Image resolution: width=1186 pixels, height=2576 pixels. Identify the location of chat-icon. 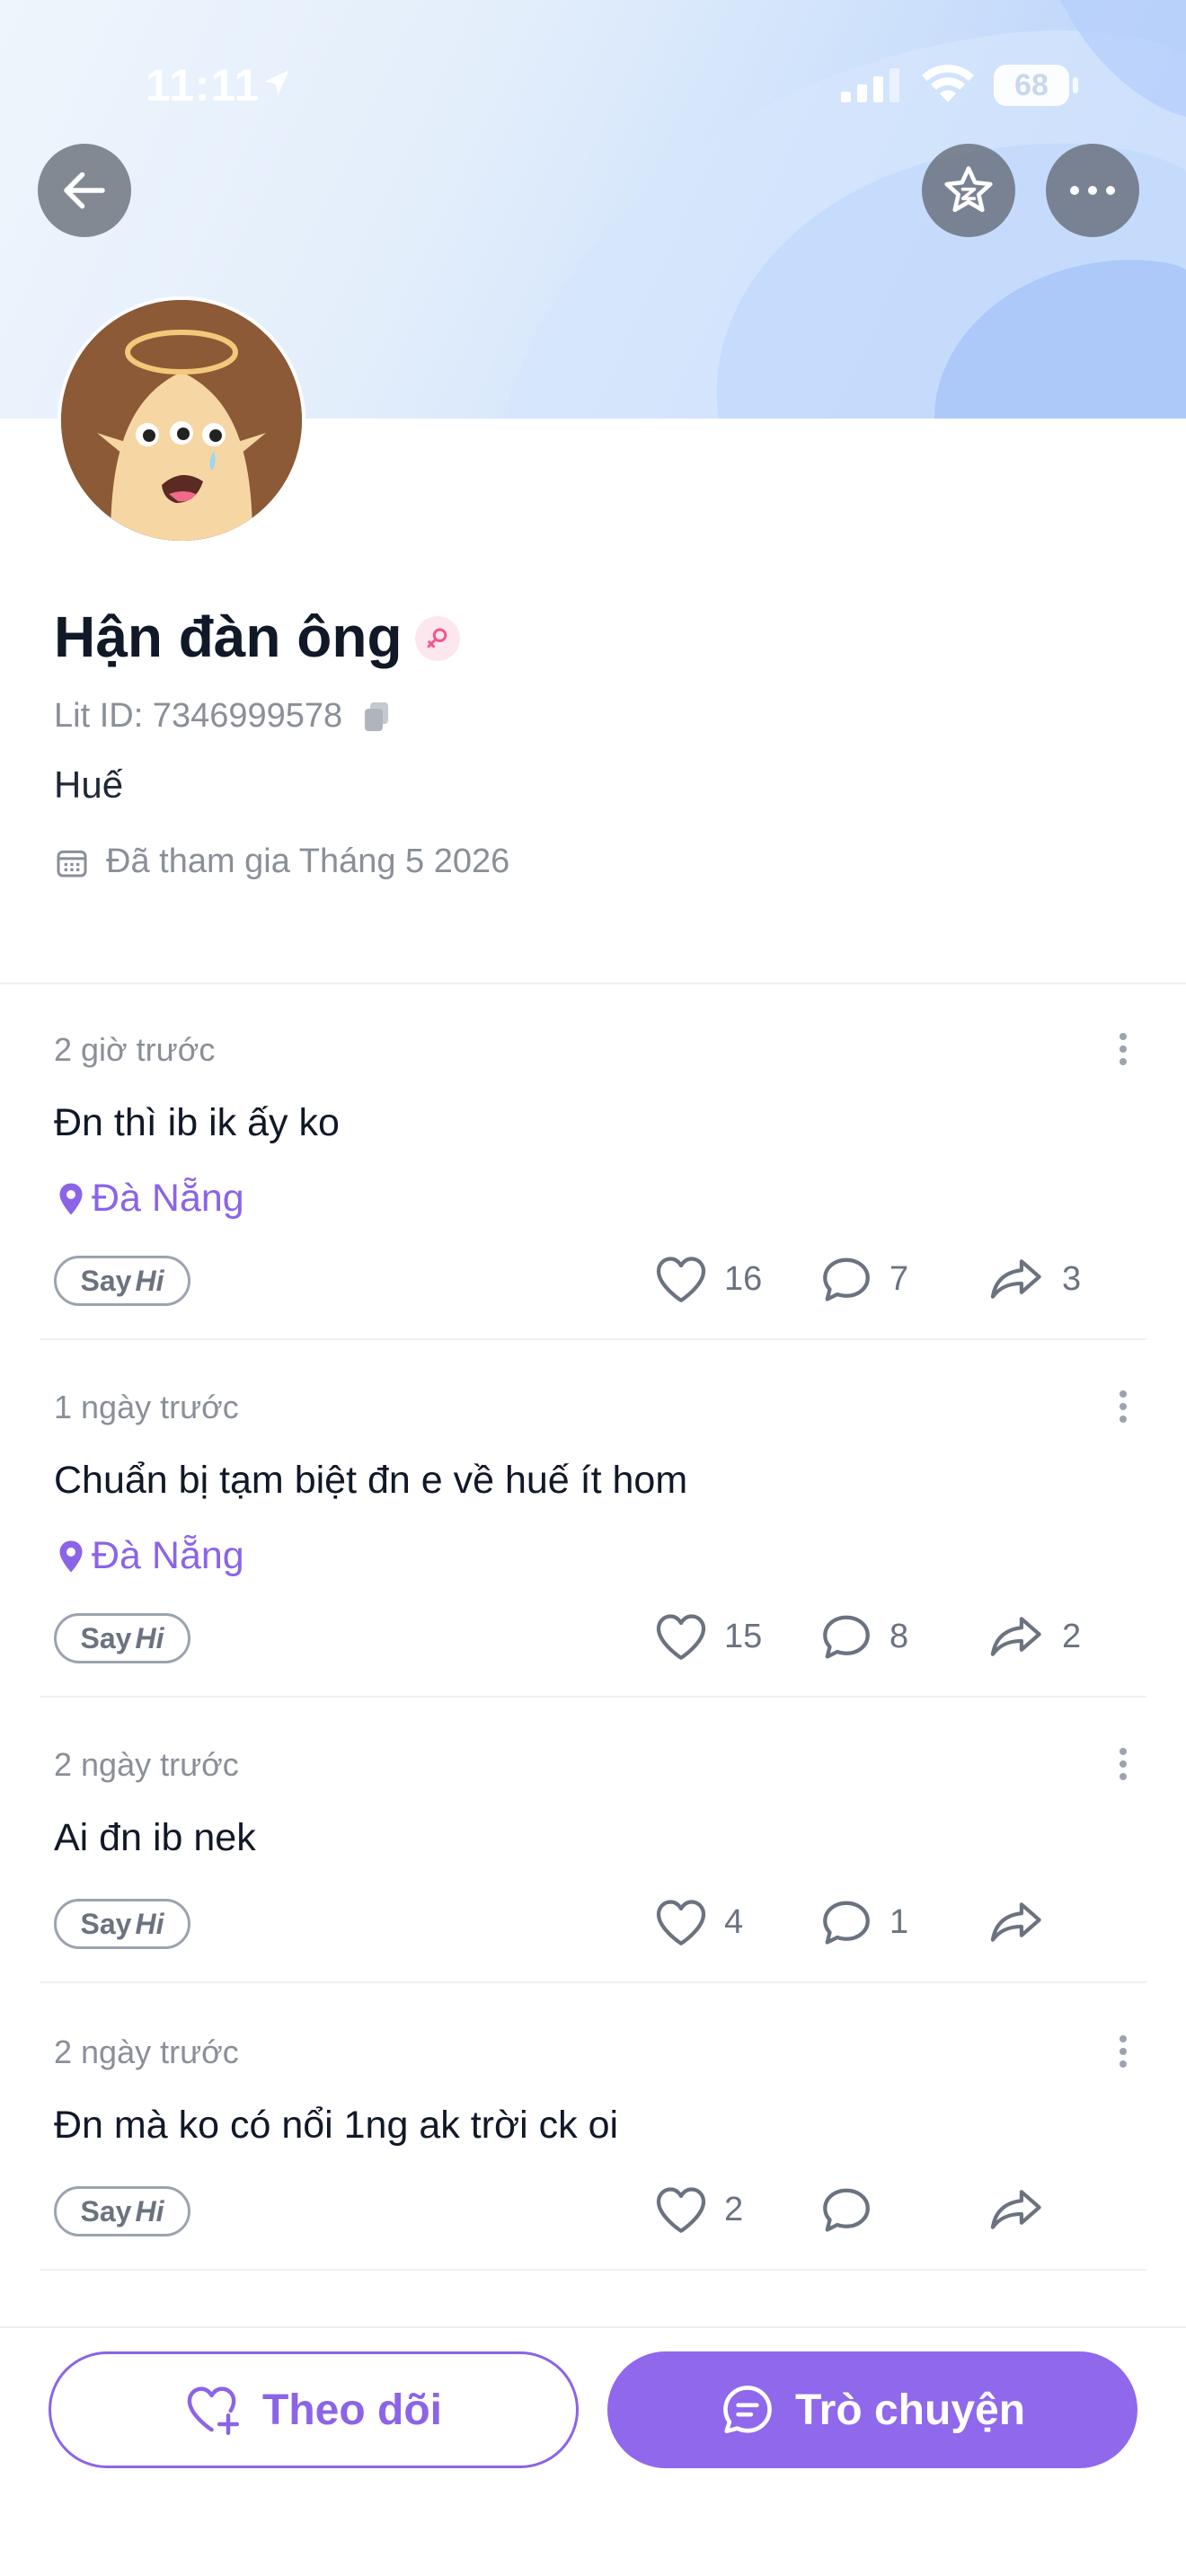
(747, 2410).